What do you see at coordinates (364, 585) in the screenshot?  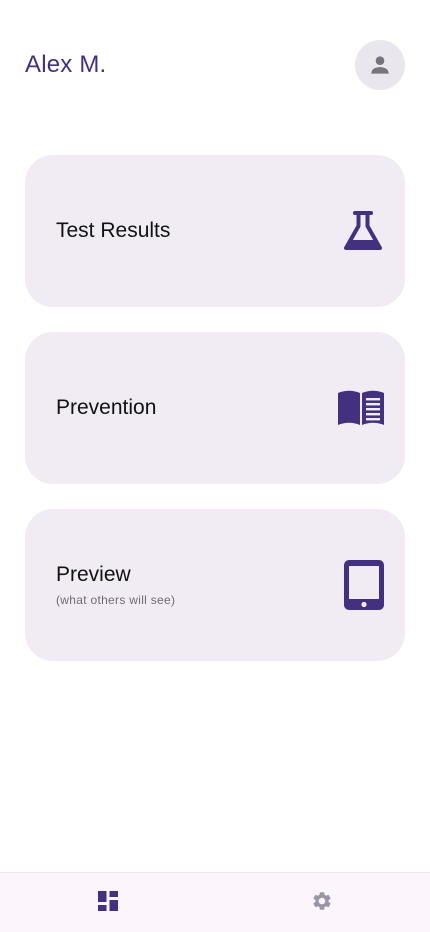 I see `tablet-icon` at bounding box center [364, 585].